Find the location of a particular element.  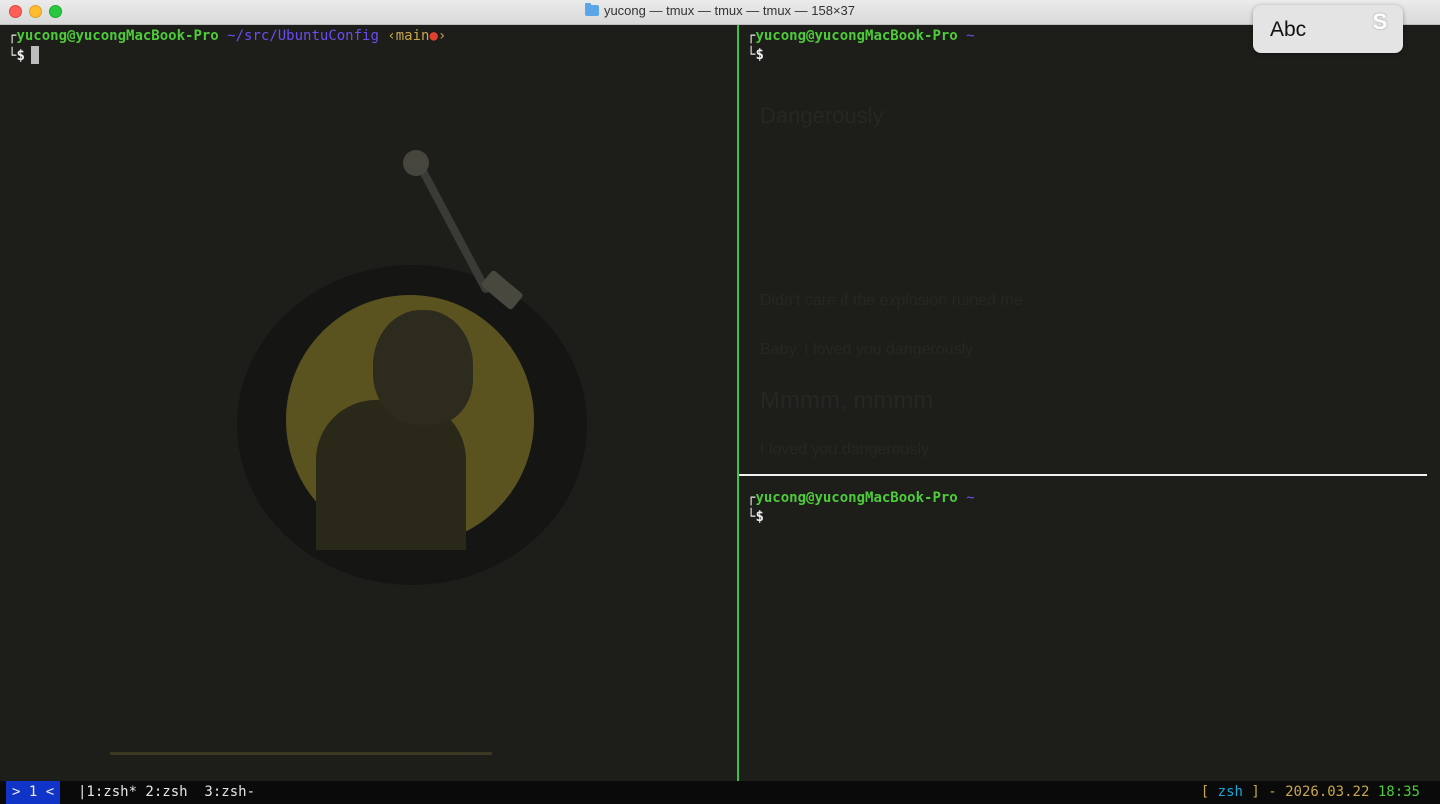

status-bracket-open: [ is located at coordinates (1209, 792).